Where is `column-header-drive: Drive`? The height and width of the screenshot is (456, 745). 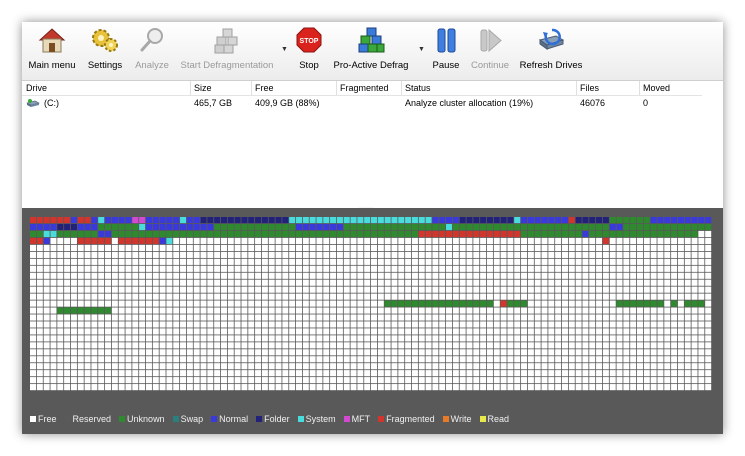 column-header-drive: Drive is located at coordinates (36, 88).